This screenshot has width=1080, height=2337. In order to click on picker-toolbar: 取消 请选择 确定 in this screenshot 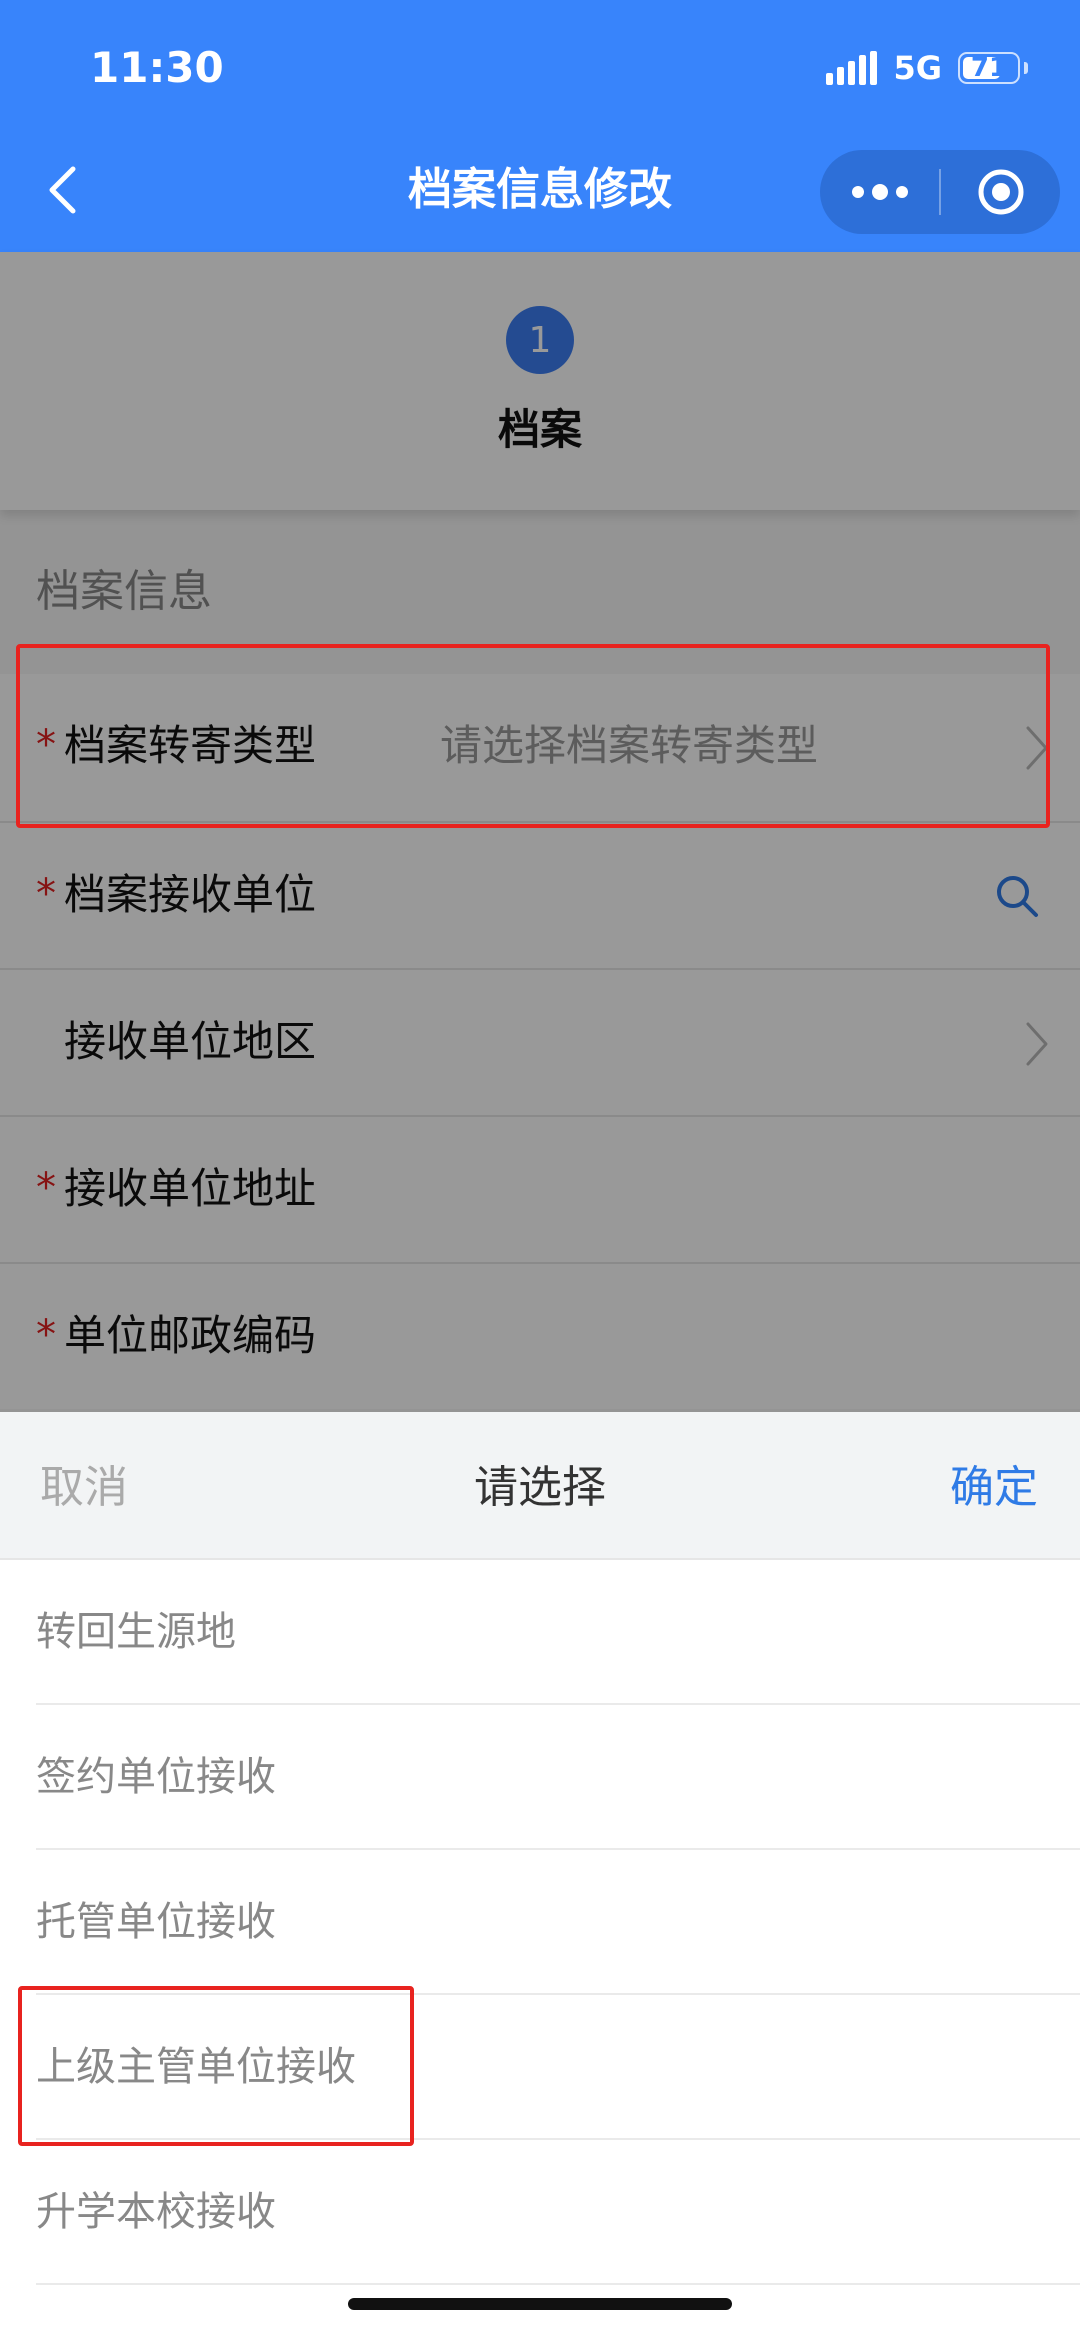, I will do `click(540, 1486)`.